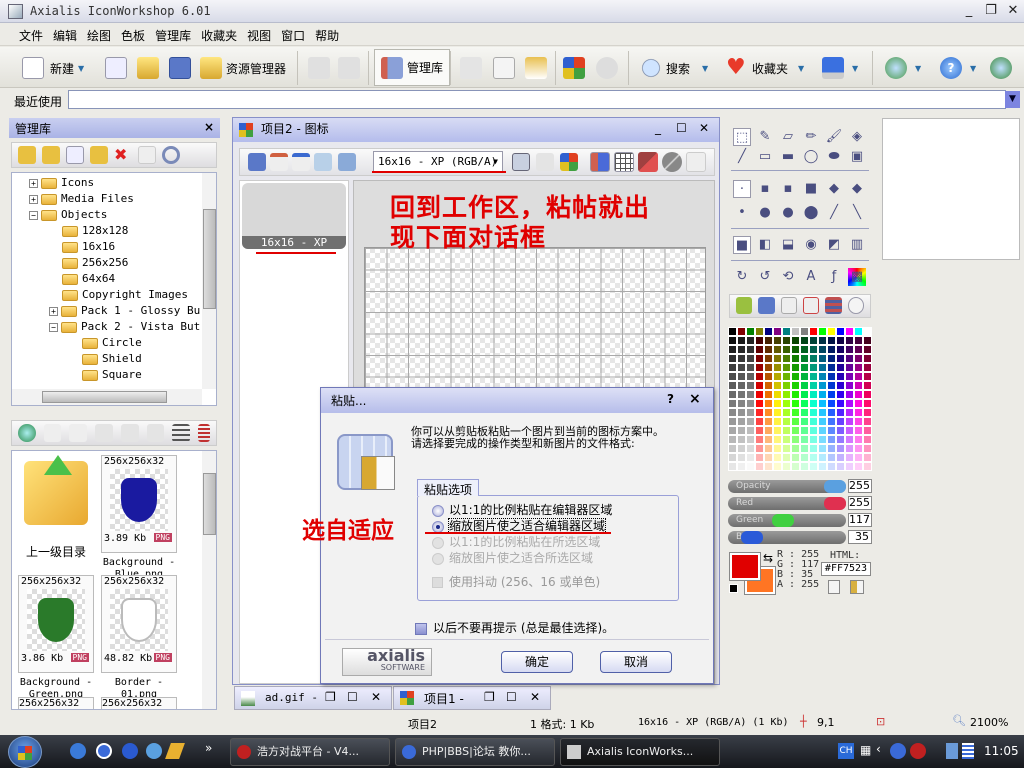 This screenshot has height=768, width=1024. What do you see at coordinates (742, 189) in the screenshot?
I see `brush-size-1-icon: ·` at bounding box center [742, 189].